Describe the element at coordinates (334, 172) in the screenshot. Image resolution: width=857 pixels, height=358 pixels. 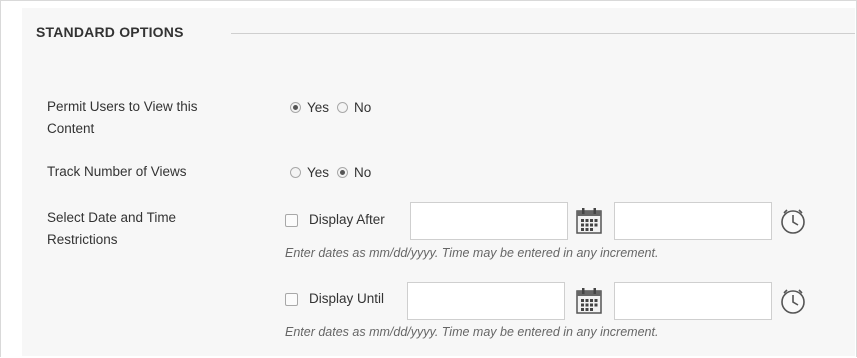
I see `track-views-radio-group: Yes No` at that location.